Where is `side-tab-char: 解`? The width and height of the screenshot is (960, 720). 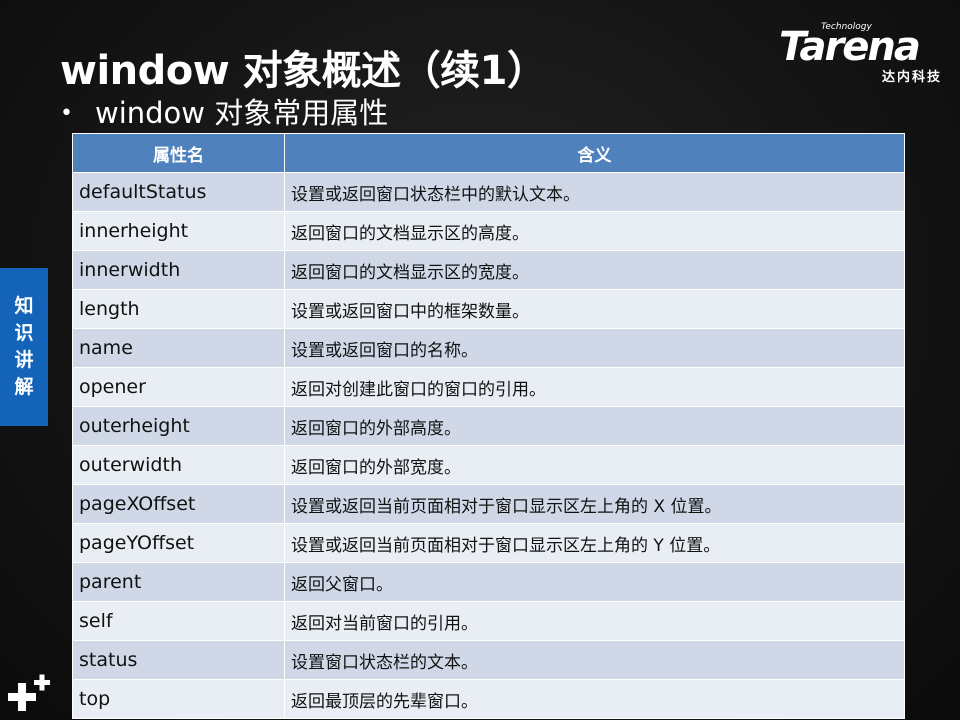 side-tab-char: 解 is located at coordinates (24, 387).